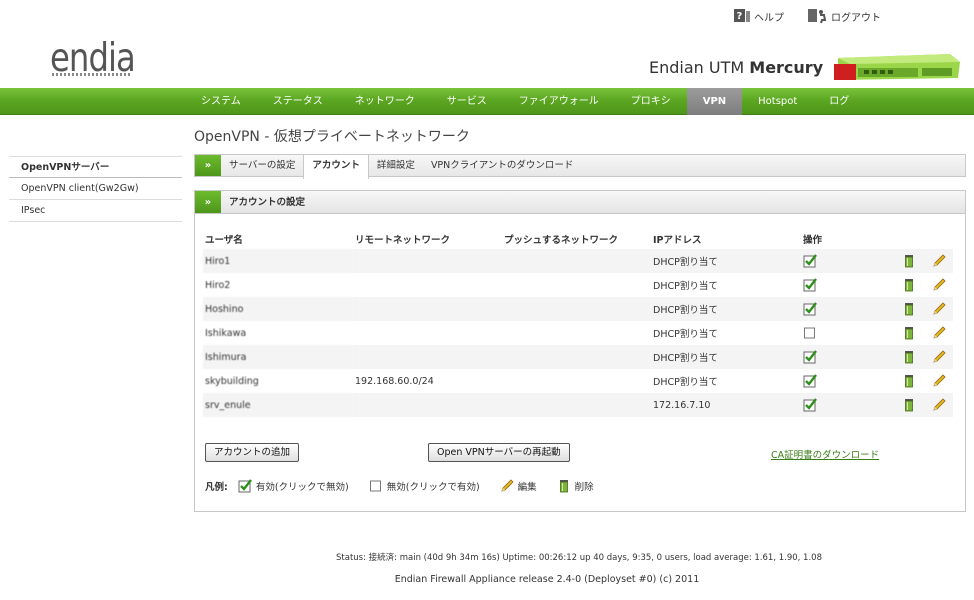  I want to click on cell-remote-network: 192.168.60.0/24, so click(394, 381).